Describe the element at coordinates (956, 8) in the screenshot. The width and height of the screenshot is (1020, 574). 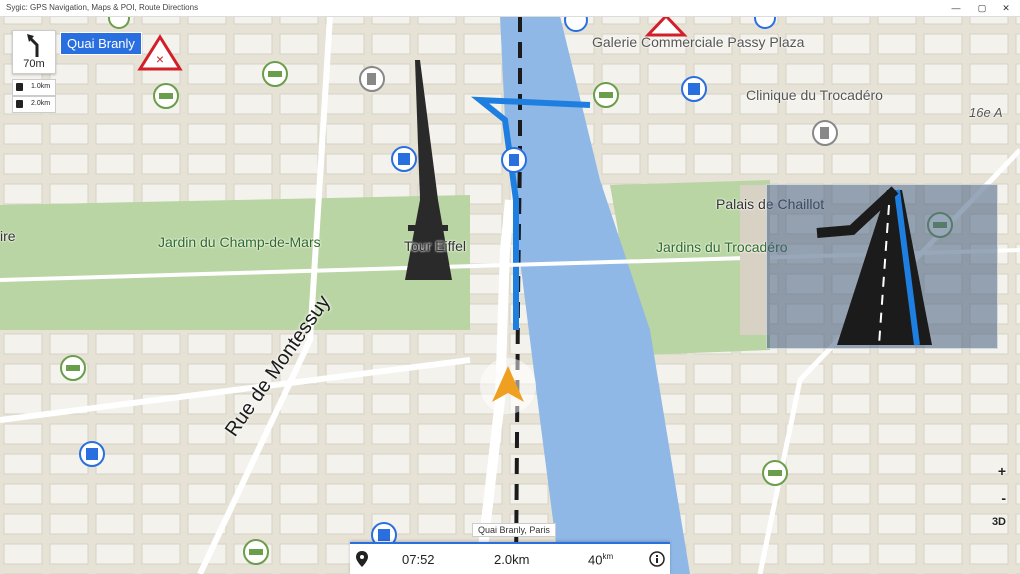
I see `minimize-button: —` at that location.